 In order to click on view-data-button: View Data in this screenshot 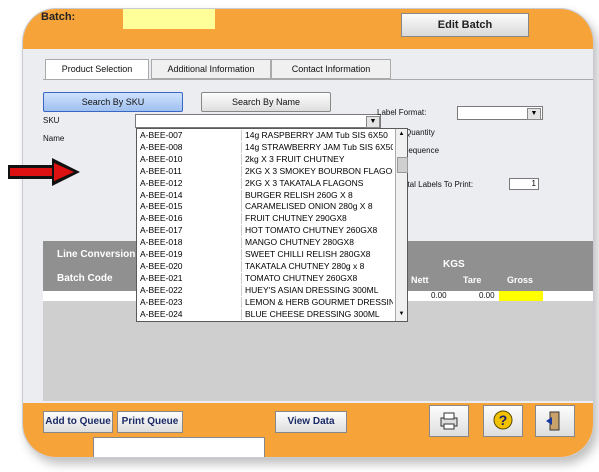, I will do `click(311, 422)`.